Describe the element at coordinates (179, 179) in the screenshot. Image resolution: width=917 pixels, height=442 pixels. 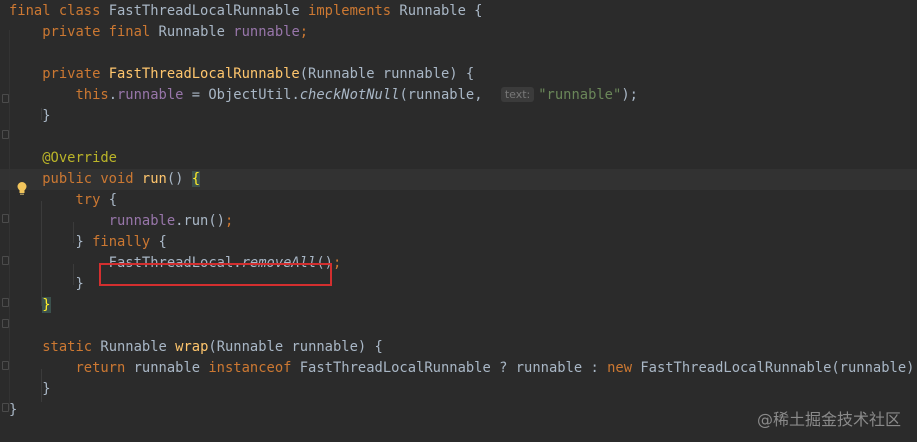
I see `code-token: ()` at that location.